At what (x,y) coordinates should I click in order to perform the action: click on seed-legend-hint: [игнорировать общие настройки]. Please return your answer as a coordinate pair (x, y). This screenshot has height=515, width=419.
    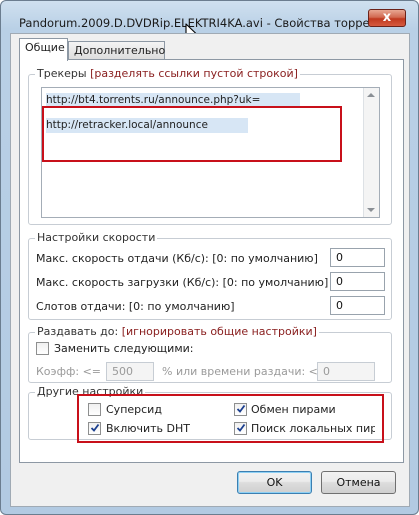
    Looking at the image, I should click on (219, 331).